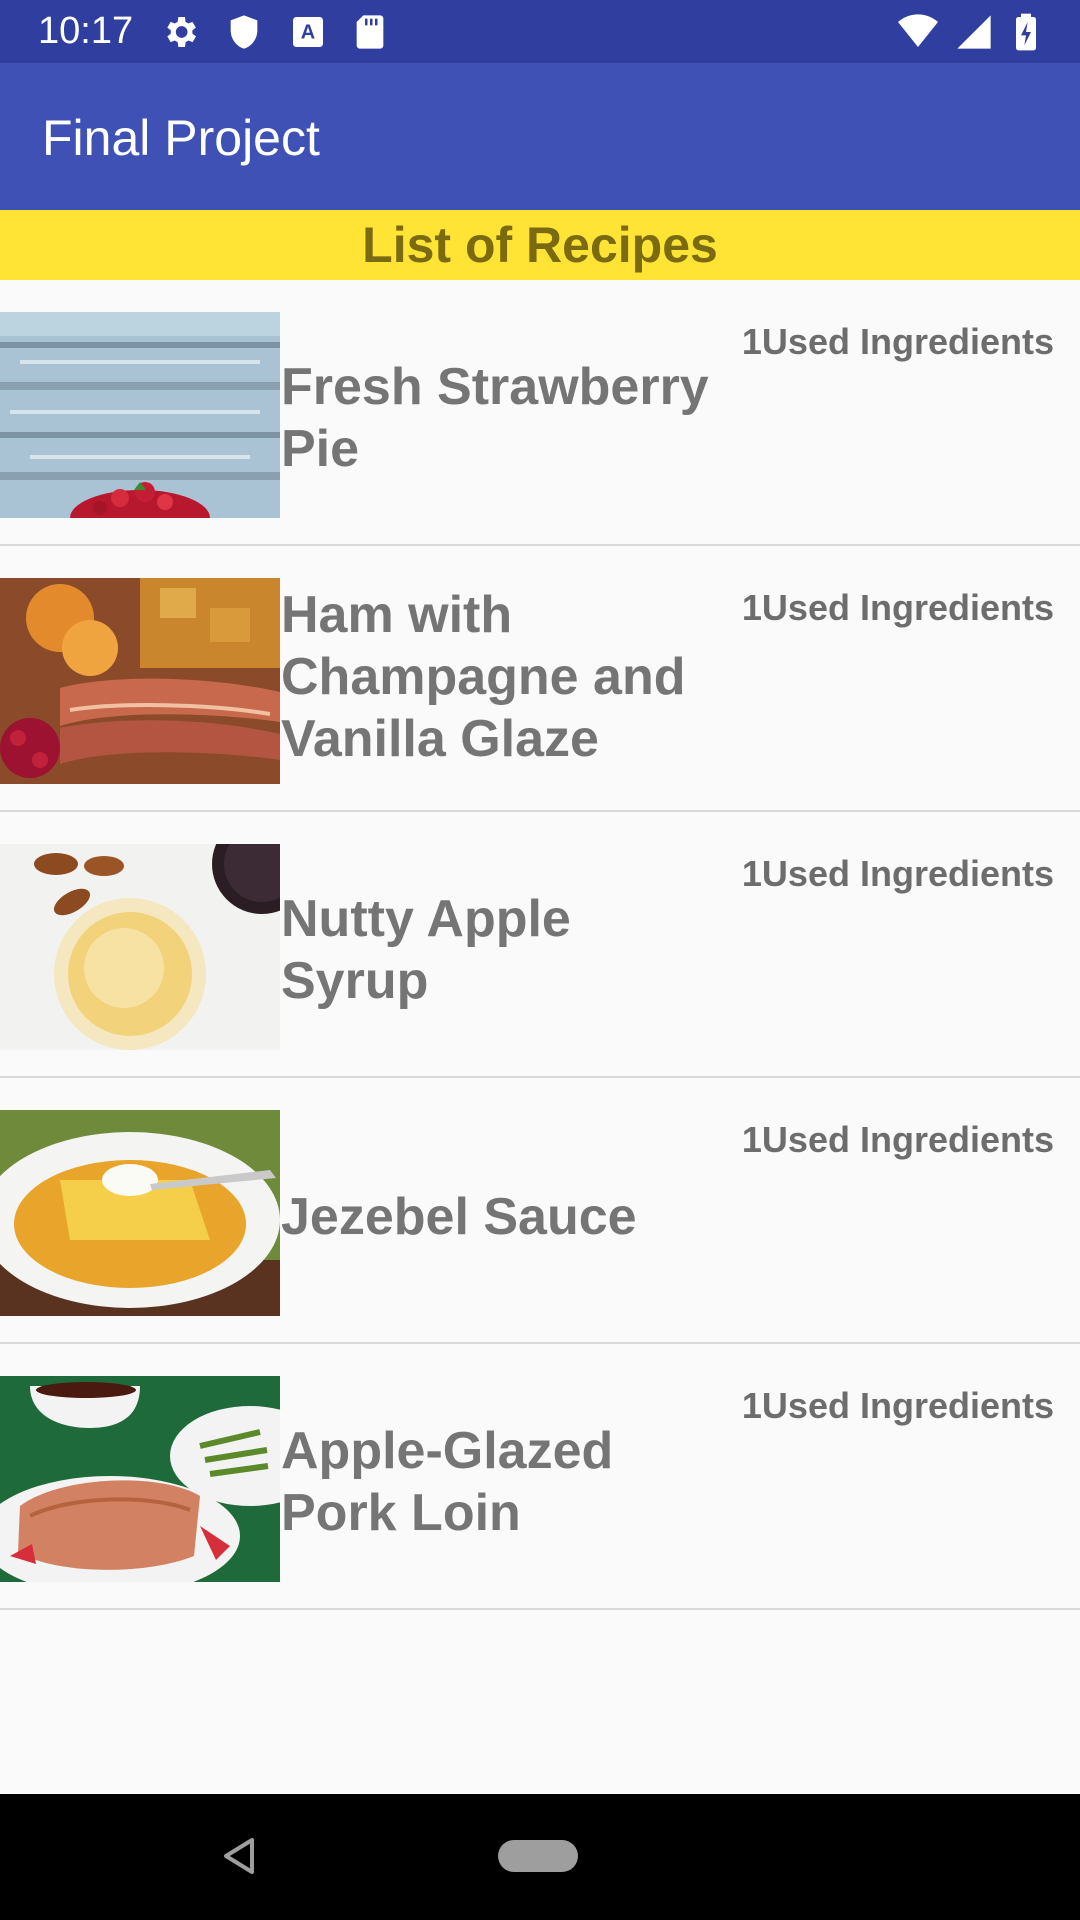  I want to click on recipe-item: Jezebel Sauce 1Used Ingredients, so click(540, 1211).